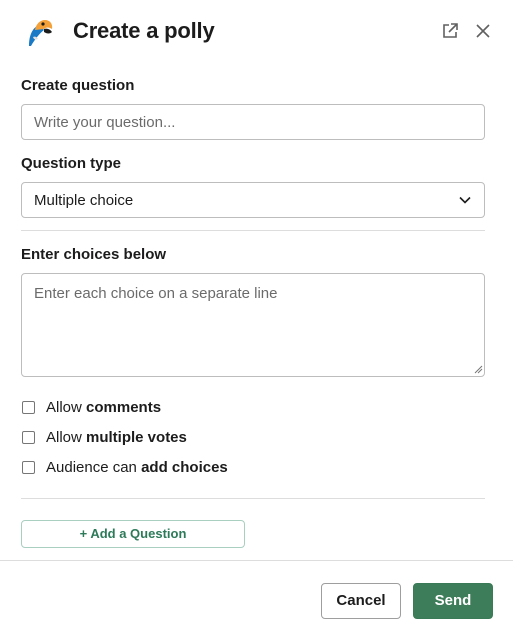 This screenshot has width=513, height=632. I want to click on allow-comments-option: Allow comments, so click(91, 407).